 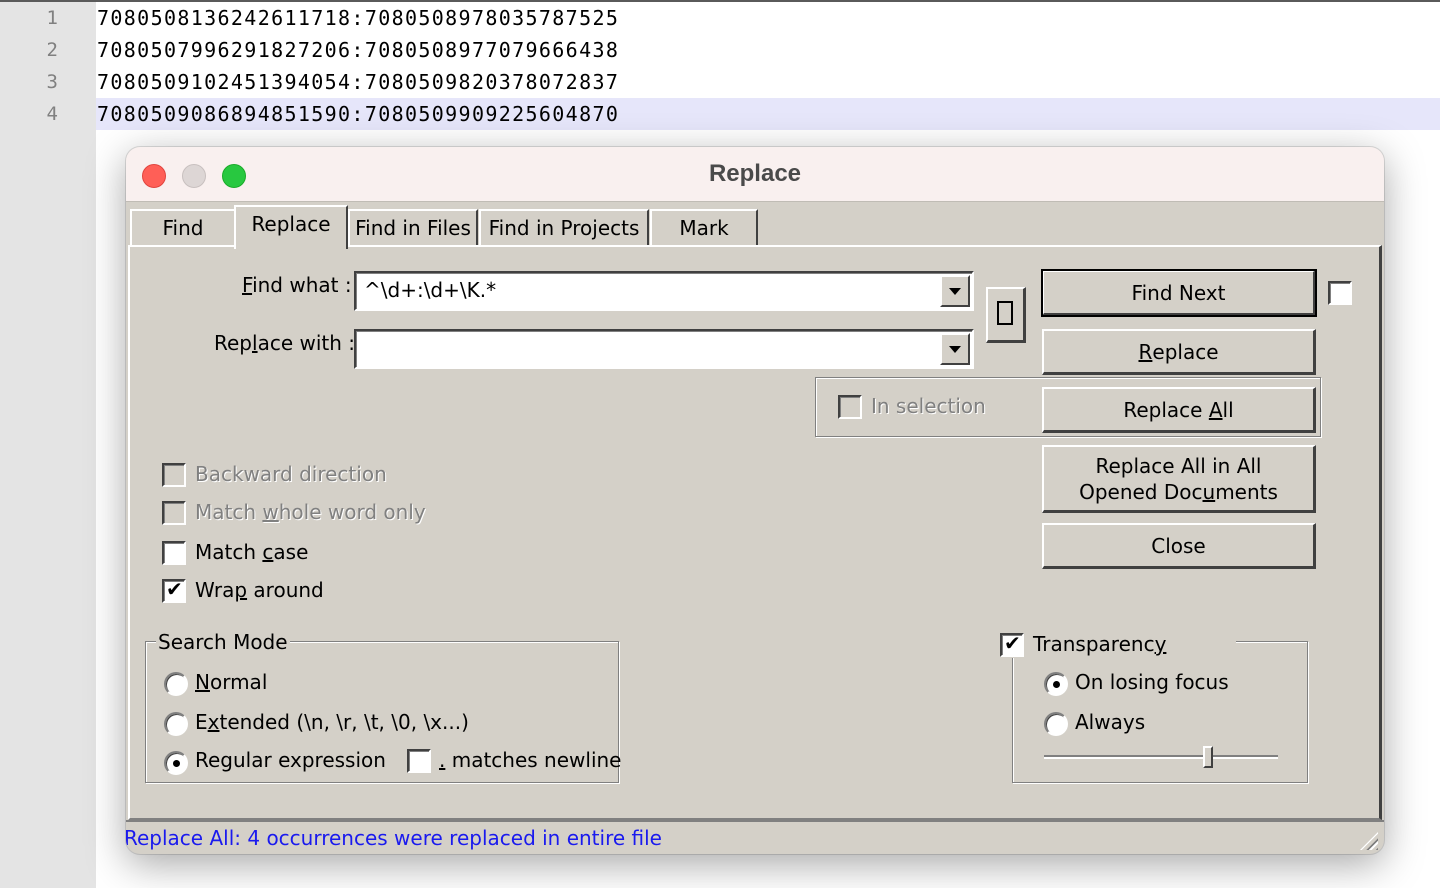 I want to click on extended-radio, so click(x=176, y=724).